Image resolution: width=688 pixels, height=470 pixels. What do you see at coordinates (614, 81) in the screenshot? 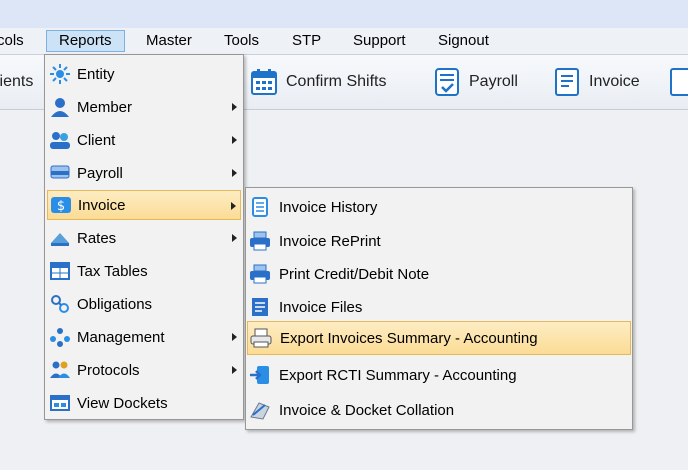
I see `invoice-label: Invoice` at bounding box center [614, 81].